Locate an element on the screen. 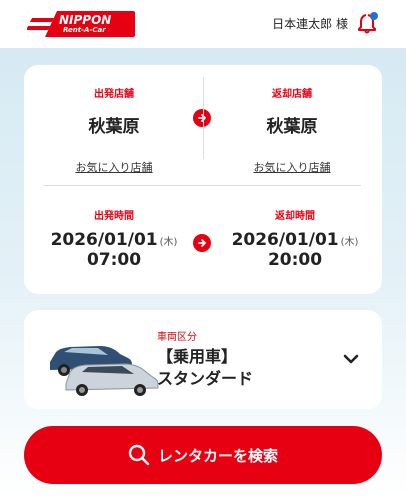 Image resolution: width=406 pixels, height=499 pixels. departure-store-label: 出発店舗 is located at coordinates (114, 94).